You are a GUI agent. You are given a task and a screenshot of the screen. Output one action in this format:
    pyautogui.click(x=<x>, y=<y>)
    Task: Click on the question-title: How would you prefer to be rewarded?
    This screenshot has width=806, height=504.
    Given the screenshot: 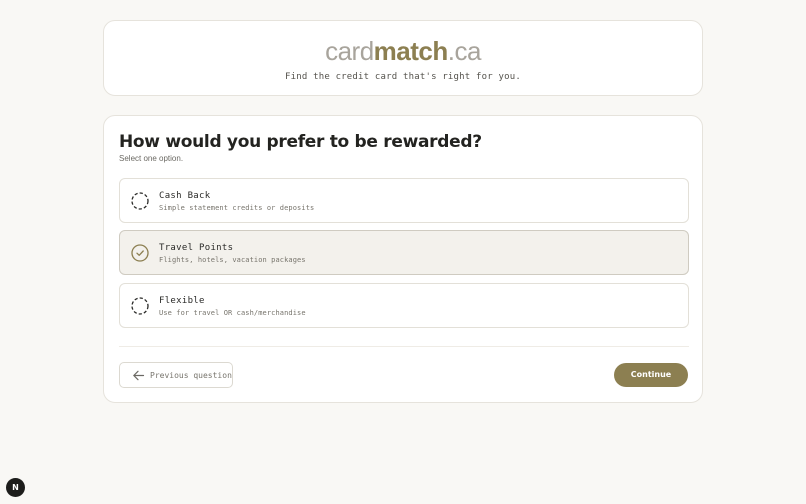 What is the action you would take?
    pyautogui.click(x=300, y=142)
    